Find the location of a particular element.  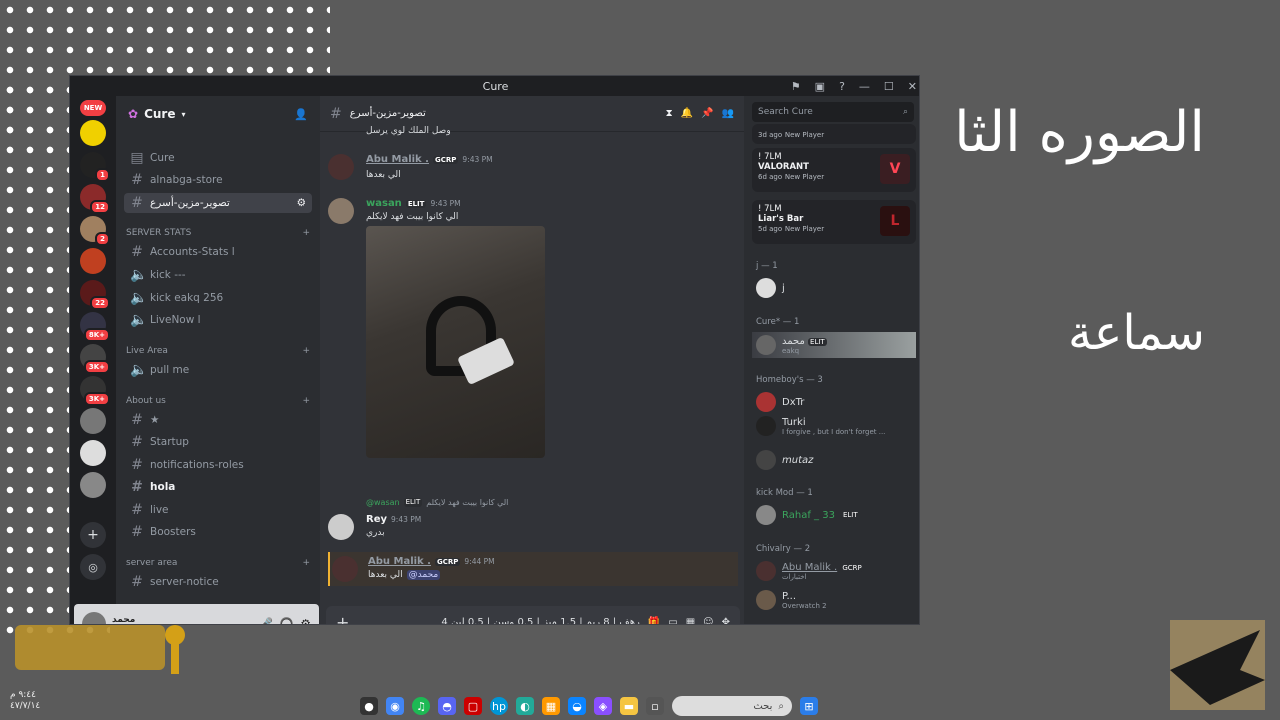

copilot-icon: ◈ is located at coordinates (603, 706).